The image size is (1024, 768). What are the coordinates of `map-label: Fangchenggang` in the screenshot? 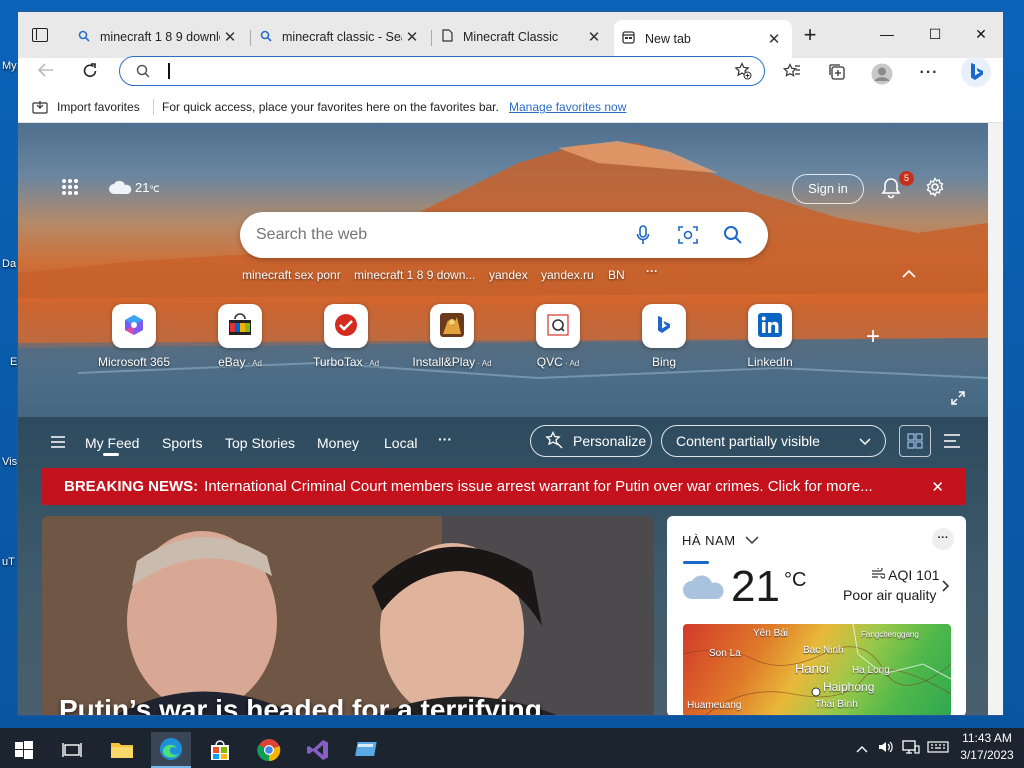 It's located at (890, 634).